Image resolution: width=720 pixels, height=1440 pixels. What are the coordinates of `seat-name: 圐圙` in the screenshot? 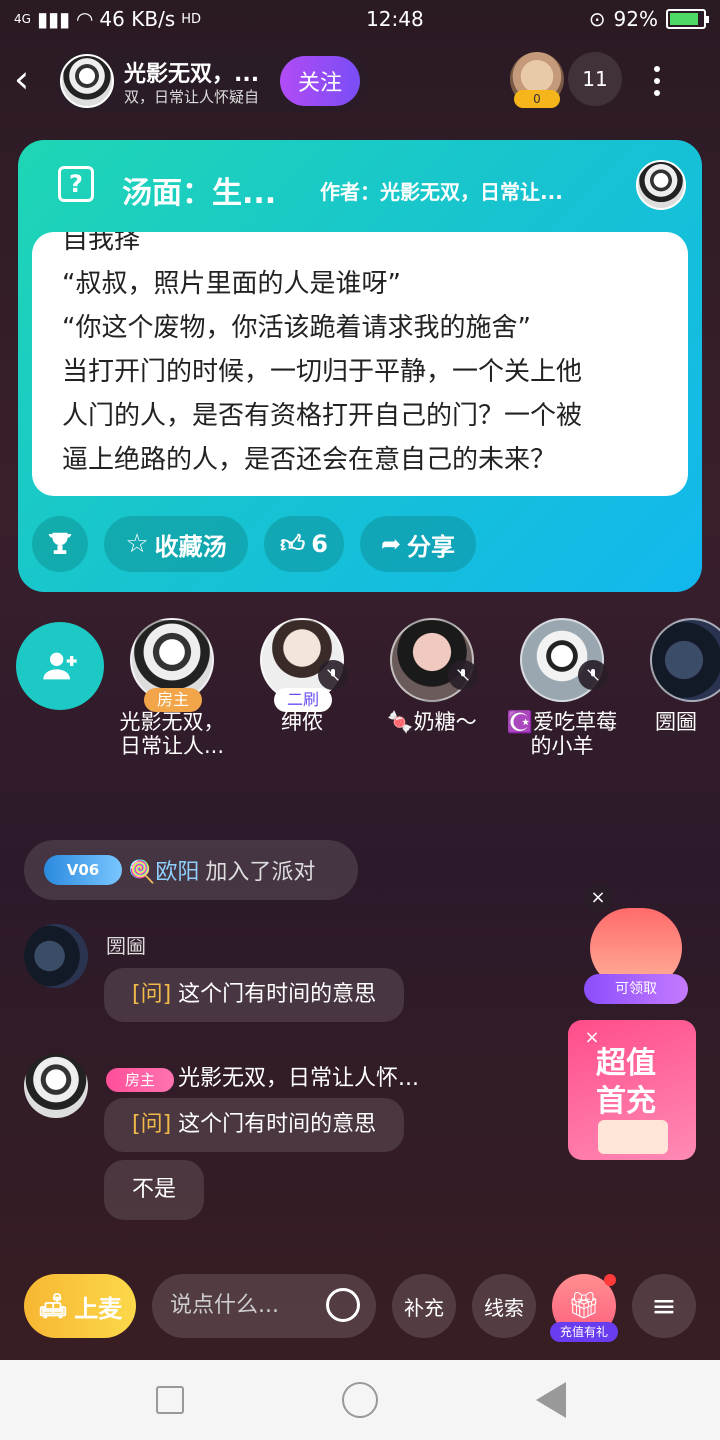 It's located at (676, 722).